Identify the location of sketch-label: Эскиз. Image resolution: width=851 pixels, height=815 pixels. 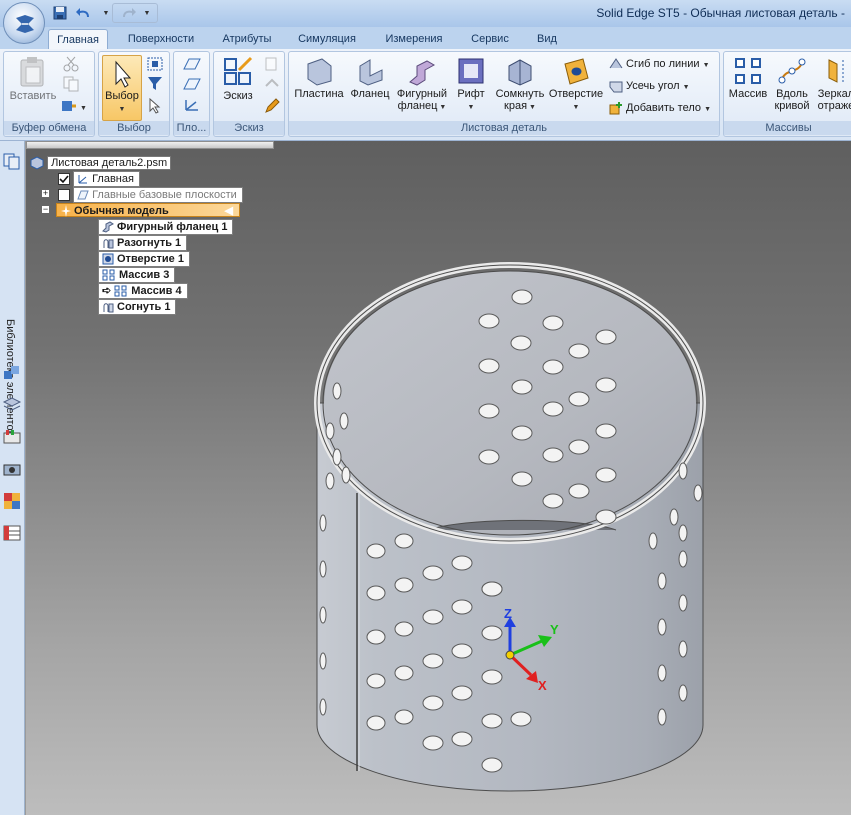
(238, 96).